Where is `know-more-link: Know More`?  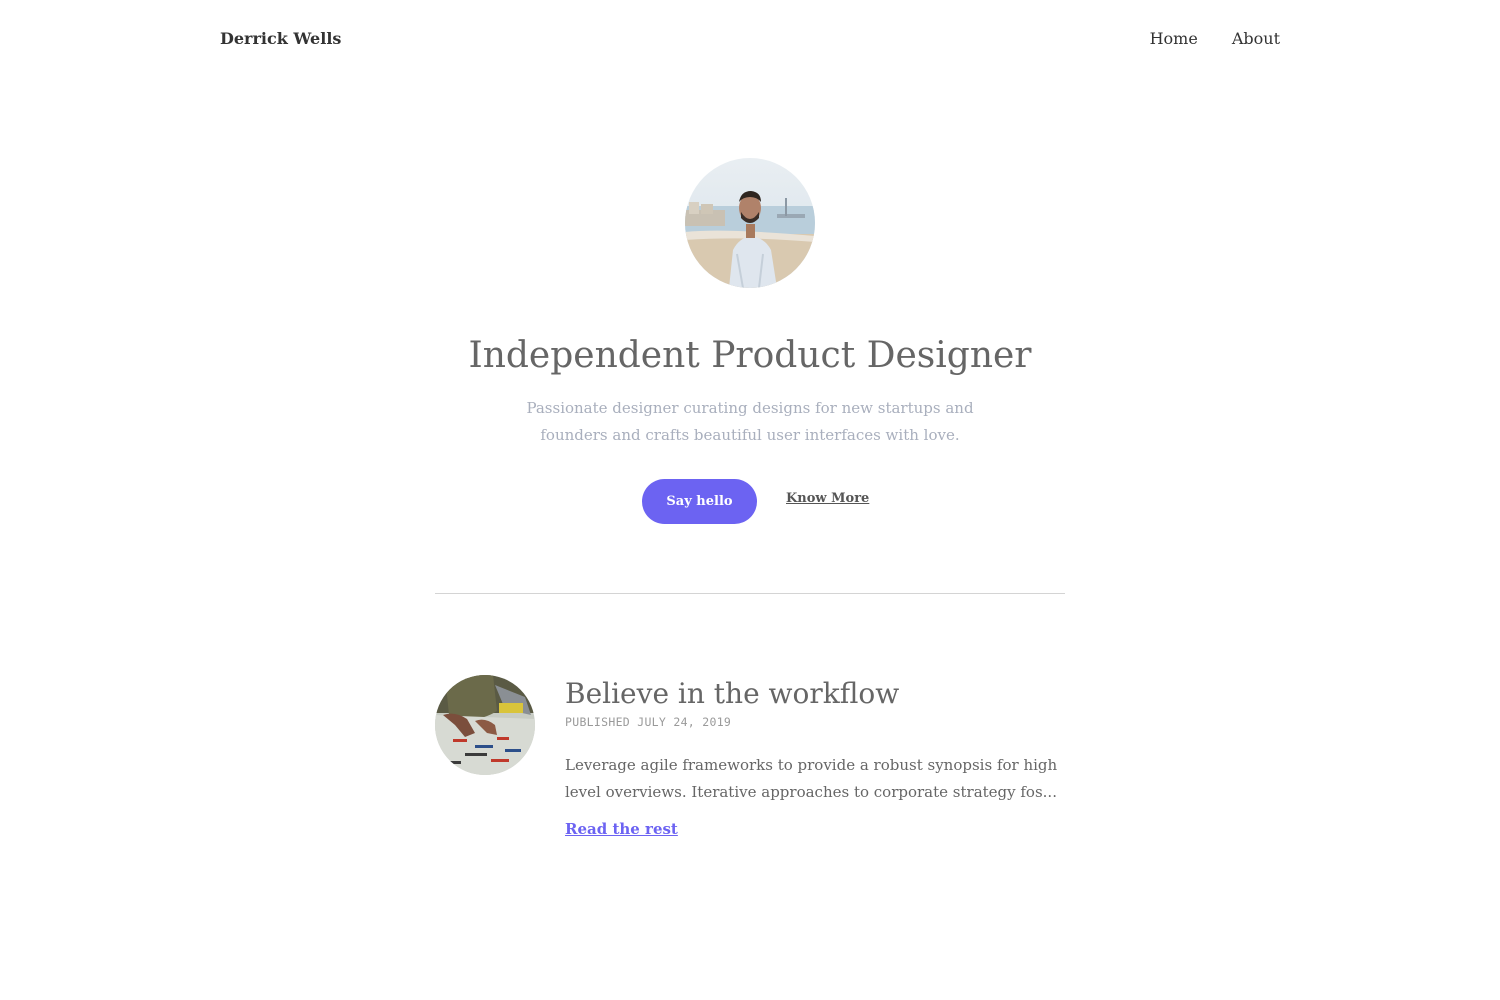 know-more-link: Know More is located at coordinates (827, 498).